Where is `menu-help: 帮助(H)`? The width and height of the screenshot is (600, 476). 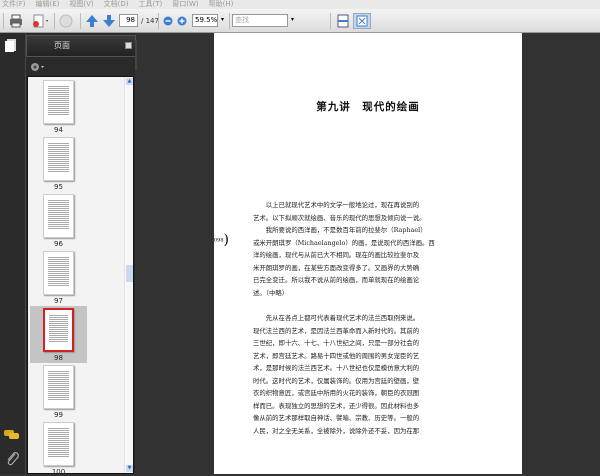 menu-help: 帮助(H) is located at coordinates (221, 4).